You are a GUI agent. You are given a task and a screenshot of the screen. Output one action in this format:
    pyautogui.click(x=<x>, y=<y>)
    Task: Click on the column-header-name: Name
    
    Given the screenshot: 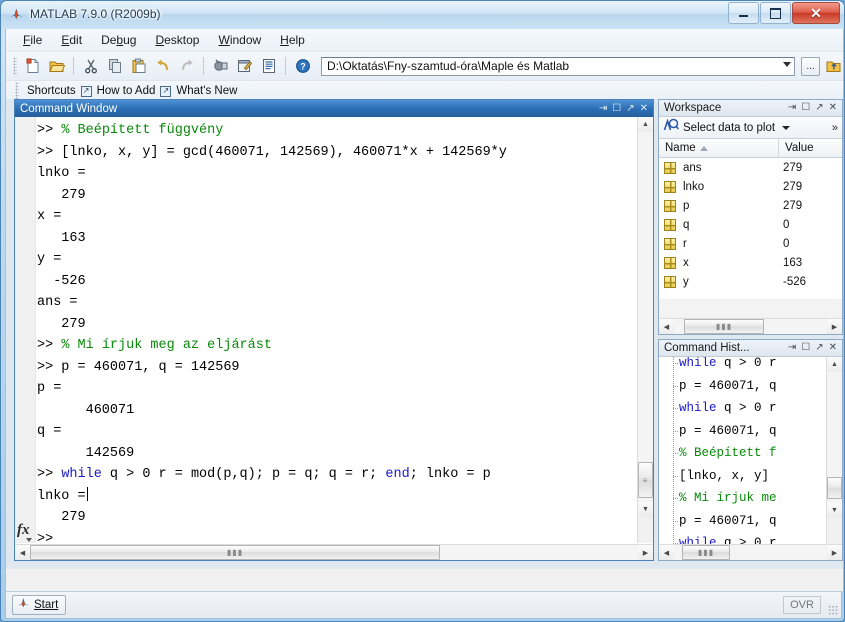 What is the action you would take?
    pyautogui.click(x=719, y=148)
    